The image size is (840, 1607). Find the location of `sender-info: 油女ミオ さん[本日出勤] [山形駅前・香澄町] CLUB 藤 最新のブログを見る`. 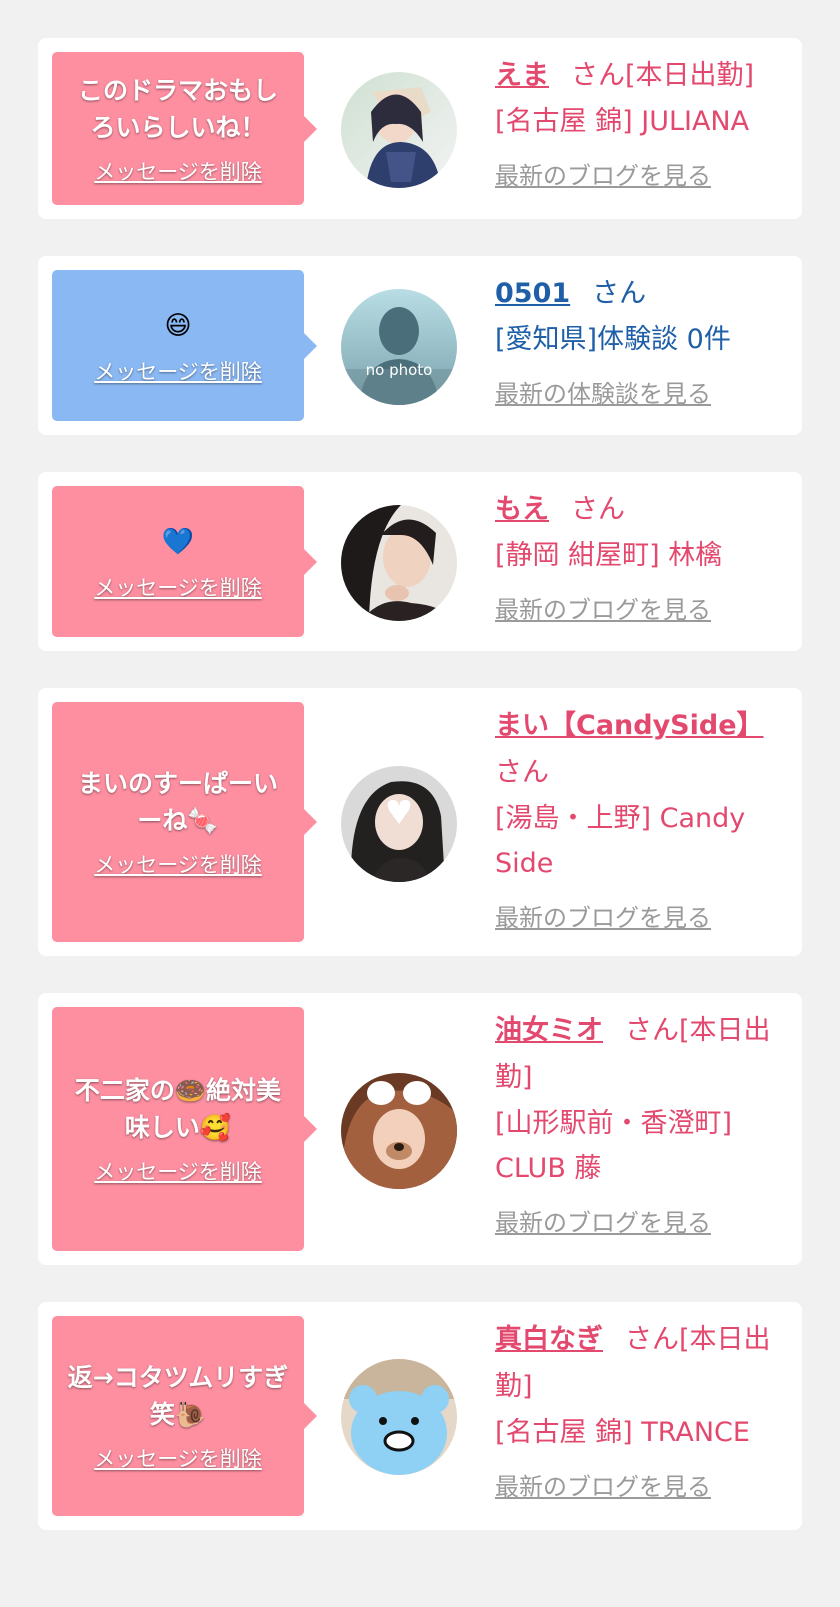

sender-info: 油女ミオ さん[本日出勤] [山形駅前・香澄町] CLUB 藤 最新のブログを見る is located at coordinates (643, 1122).